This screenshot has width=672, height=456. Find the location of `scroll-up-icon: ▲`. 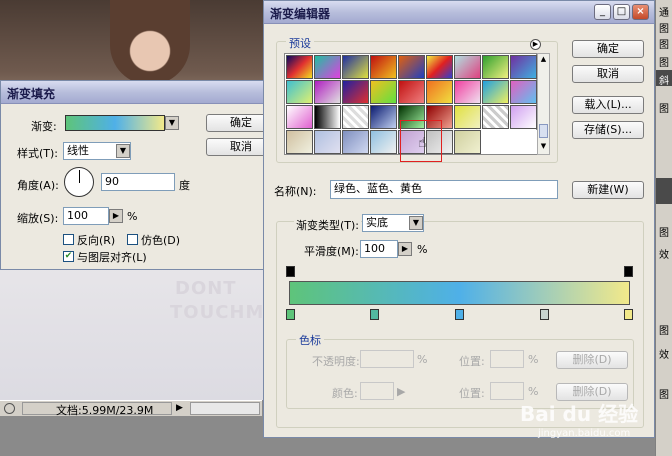

scroll-up-icon: ▲ is located at coordinates (543, 60).